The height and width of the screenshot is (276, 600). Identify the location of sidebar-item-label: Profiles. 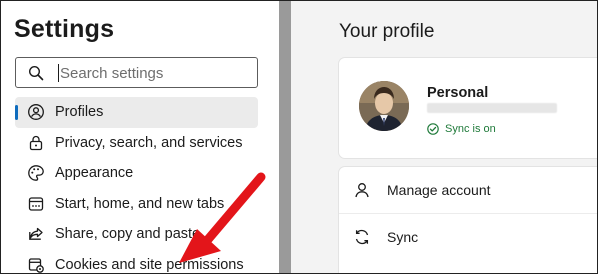
(79, 112).